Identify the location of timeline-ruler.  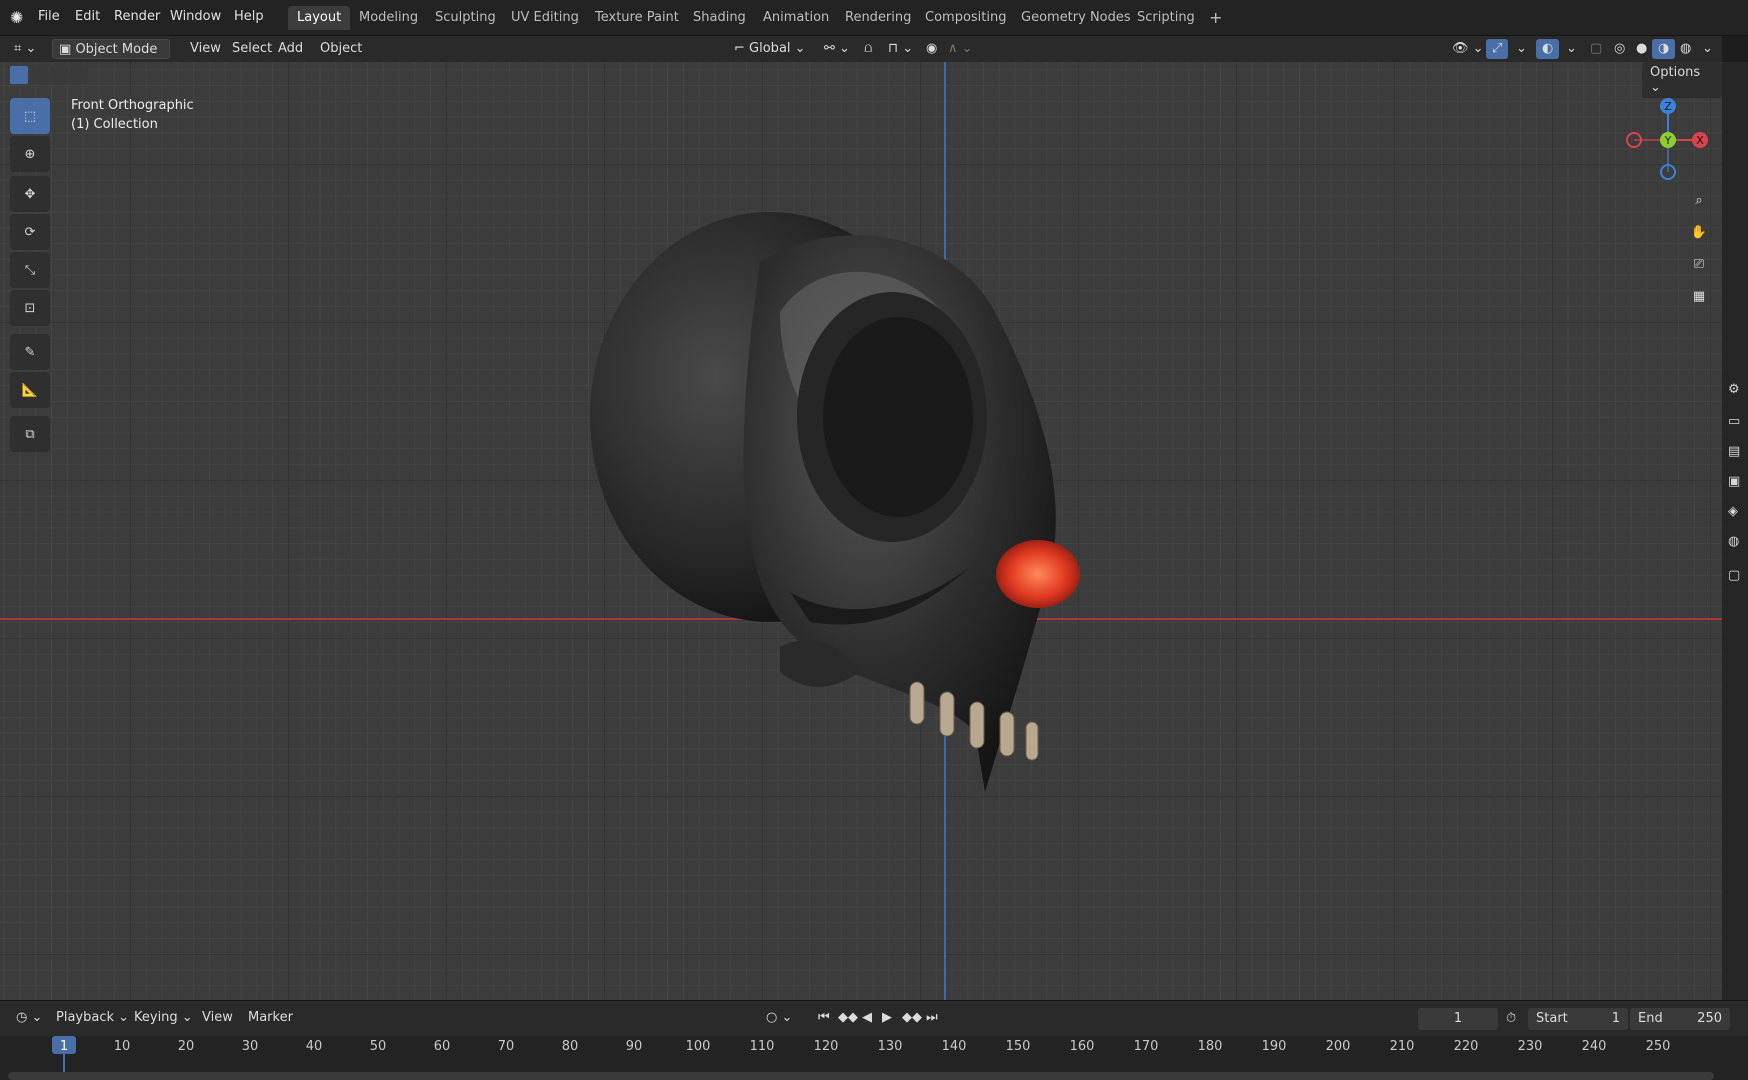
(874, 1058).